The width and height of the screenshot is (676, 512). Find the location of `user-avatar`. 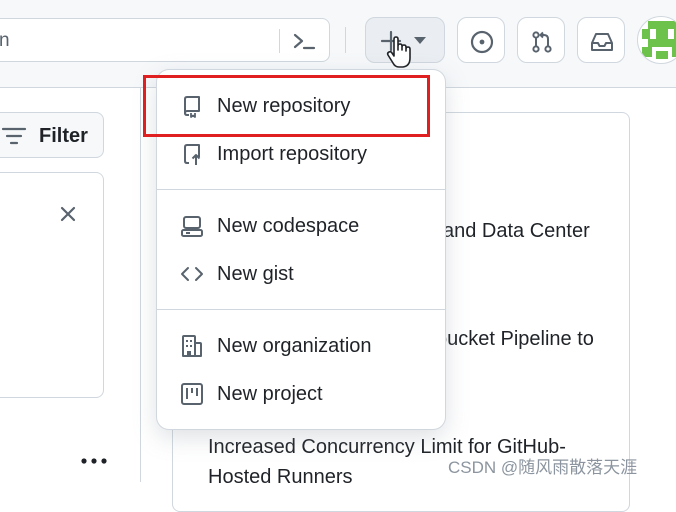

user-avatar is located at coordinates (656, 40).